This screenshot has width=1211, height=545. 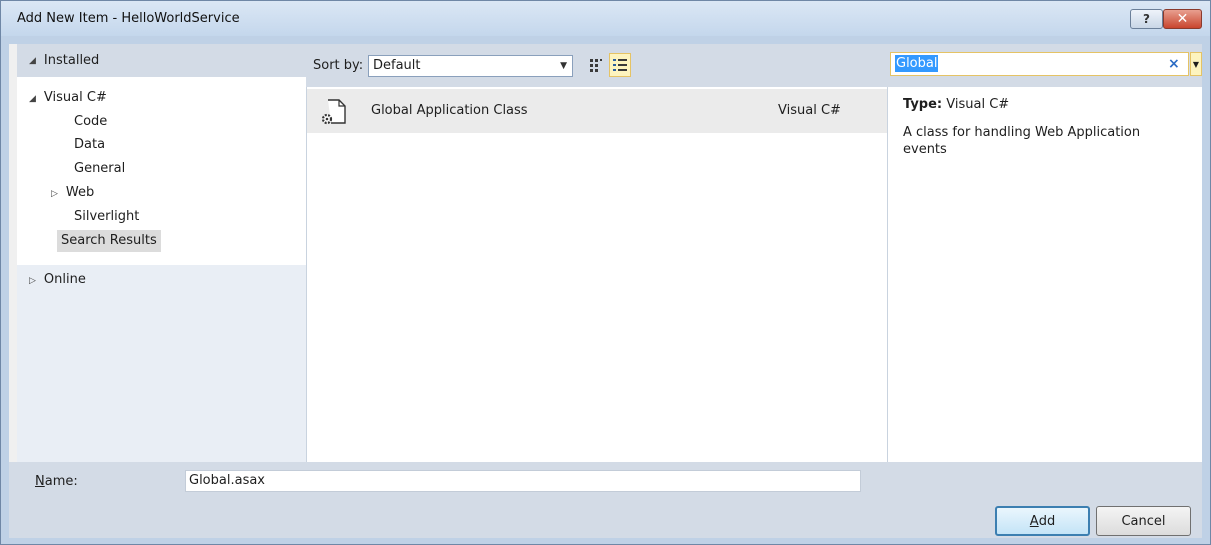 I want to click on name-label: Name:, so click(x=56, y=481).